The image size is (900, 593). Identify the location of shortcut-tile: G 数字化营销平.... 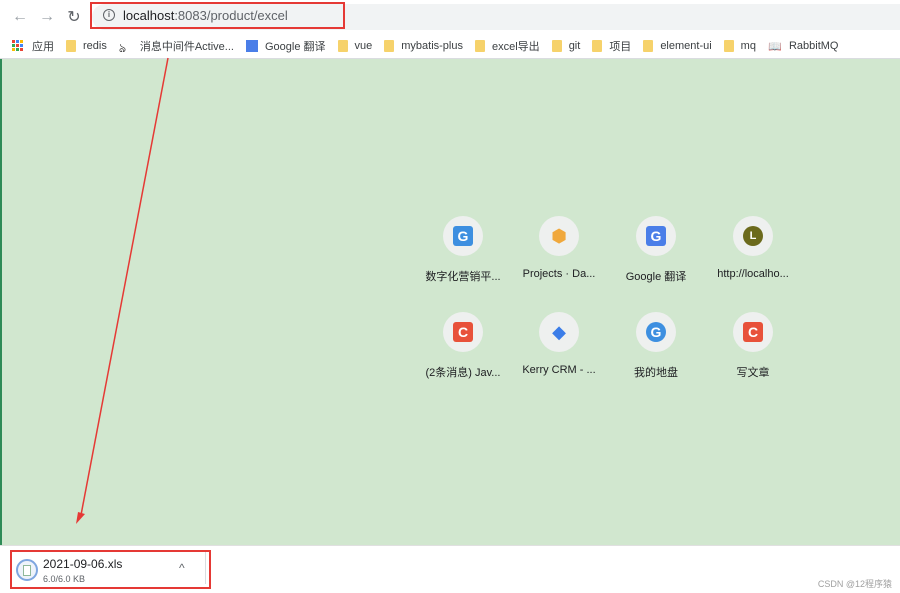
(463, 250).